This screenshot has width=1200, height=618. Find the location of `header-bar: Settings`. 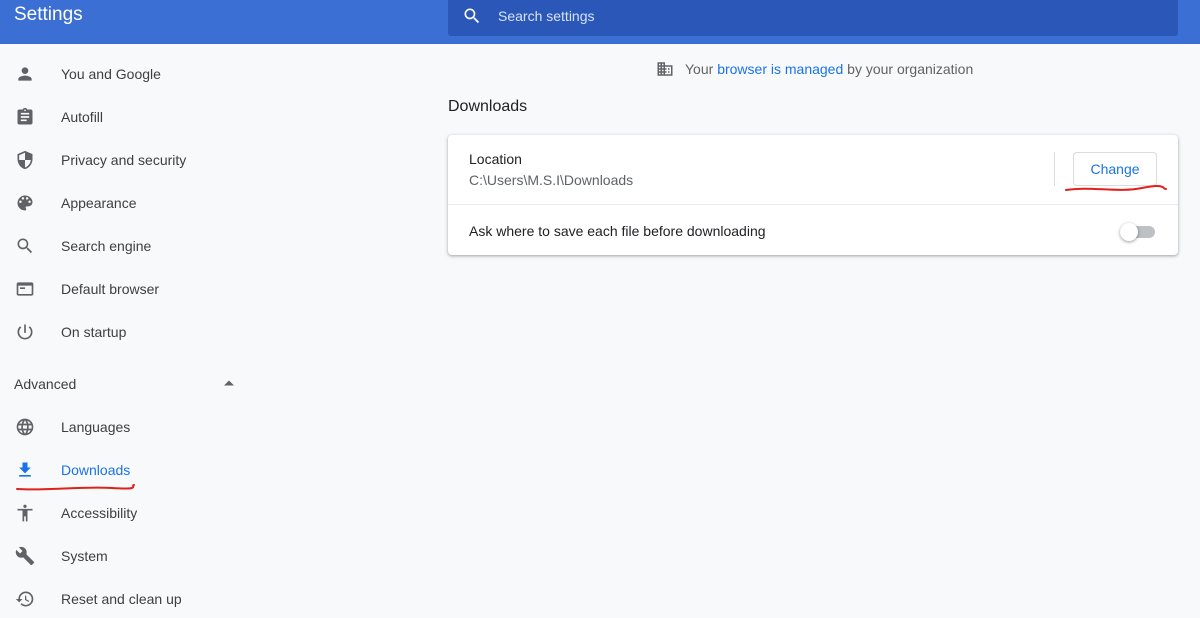

header-bar: Settings is located at coordinates (600, 22).